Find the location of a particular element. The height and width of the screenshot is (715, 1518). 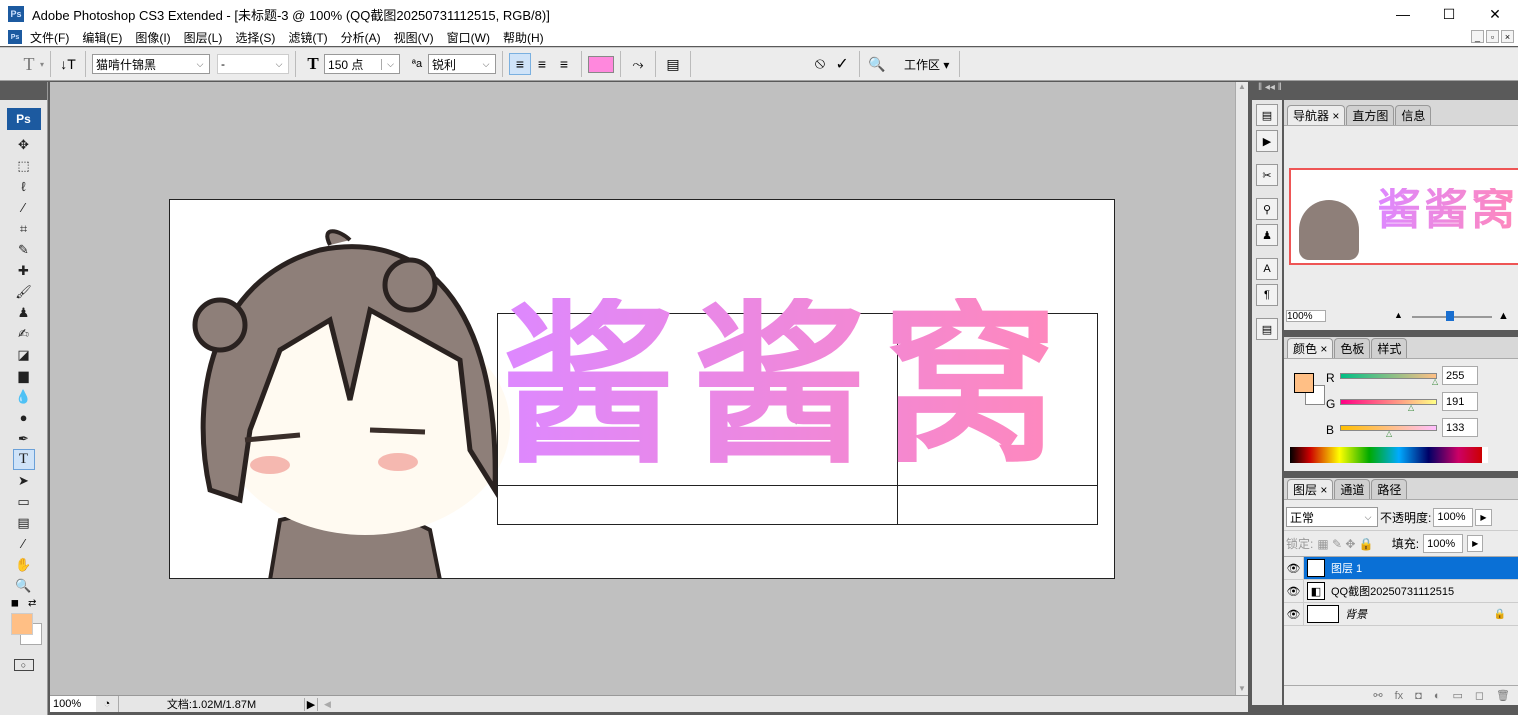

default-colors-icon: ◼ is located at coordinates (15, 603).